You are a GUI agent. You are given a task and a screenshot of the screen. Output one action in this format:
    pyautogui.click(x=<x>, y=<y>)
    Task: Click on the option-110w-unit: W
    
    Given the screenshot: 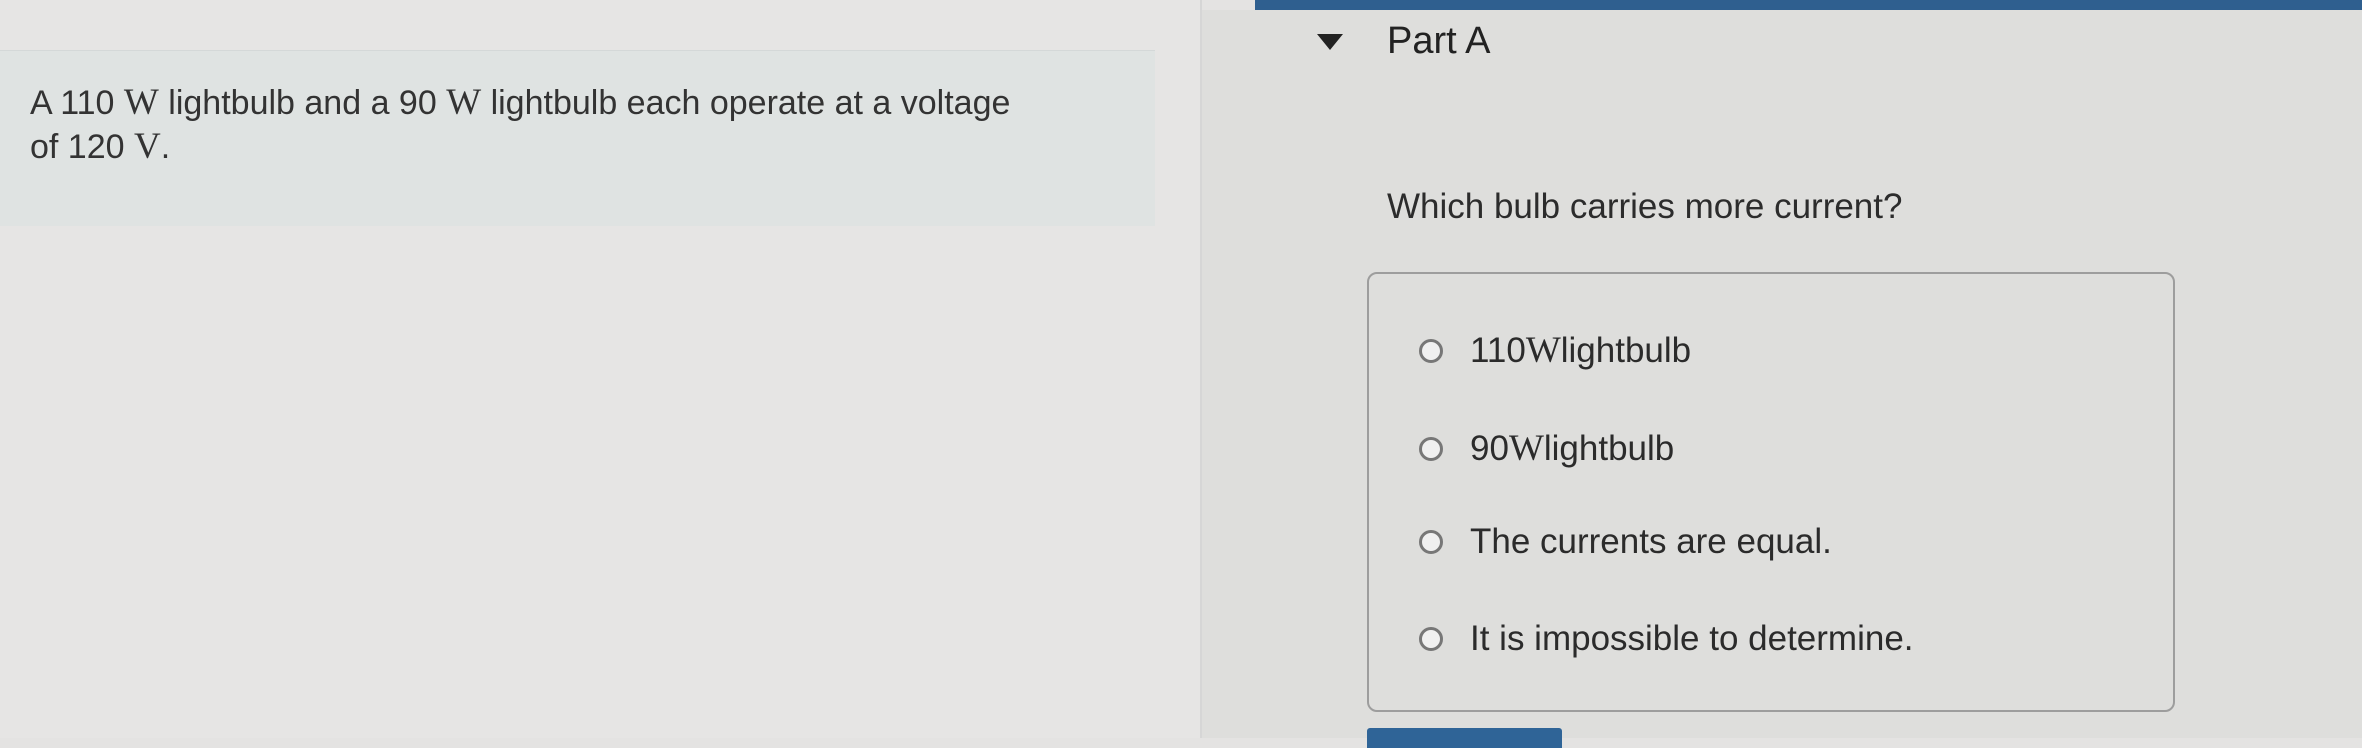 What is the action you would take?
    pyautogui.click(x=1543, y=350)
    